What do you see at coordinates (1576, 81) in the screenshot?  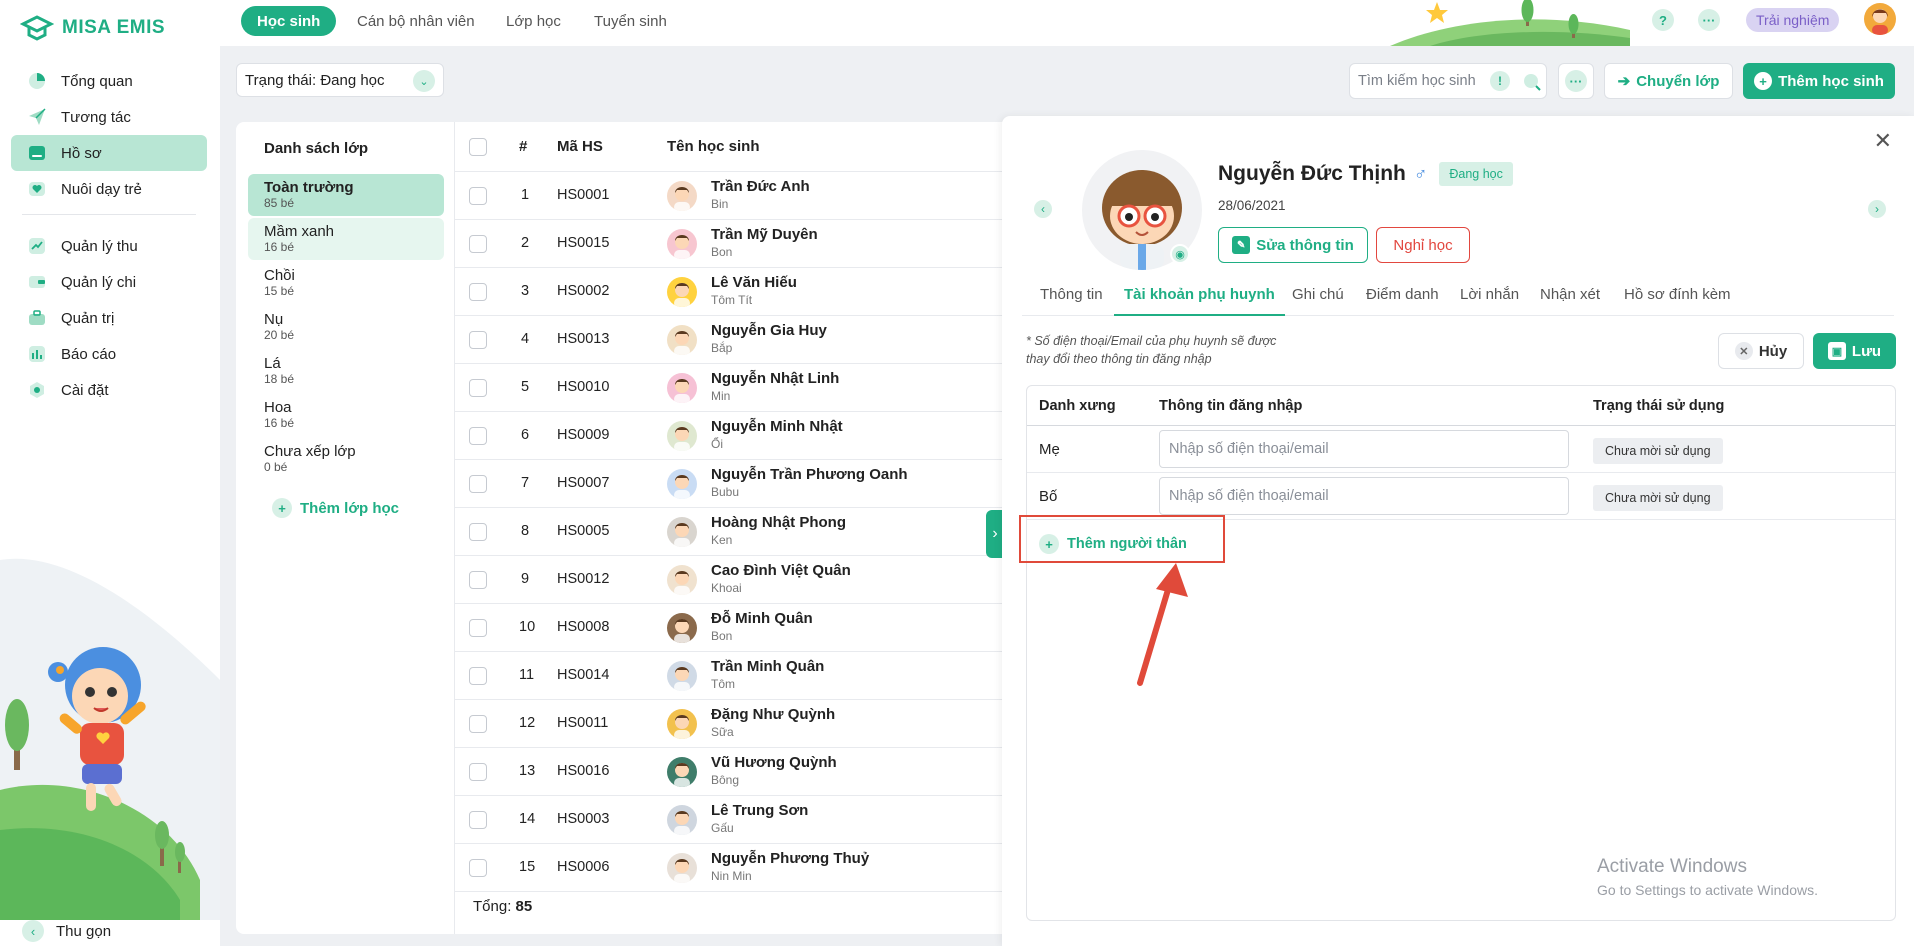 I see `more-options-button: ···` at bounding box center [1576, 81].